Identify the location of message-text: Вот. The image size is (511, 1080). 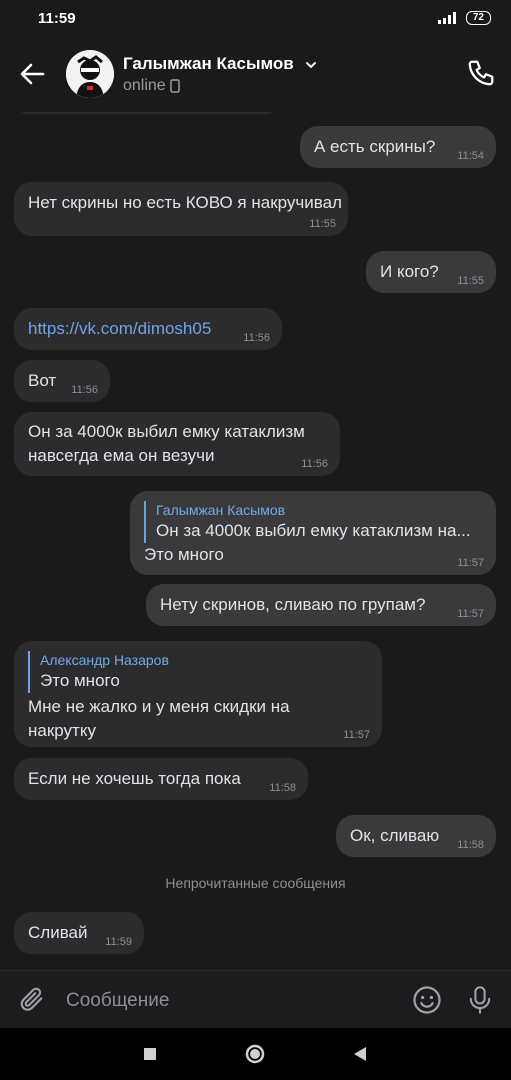
(42, 380).